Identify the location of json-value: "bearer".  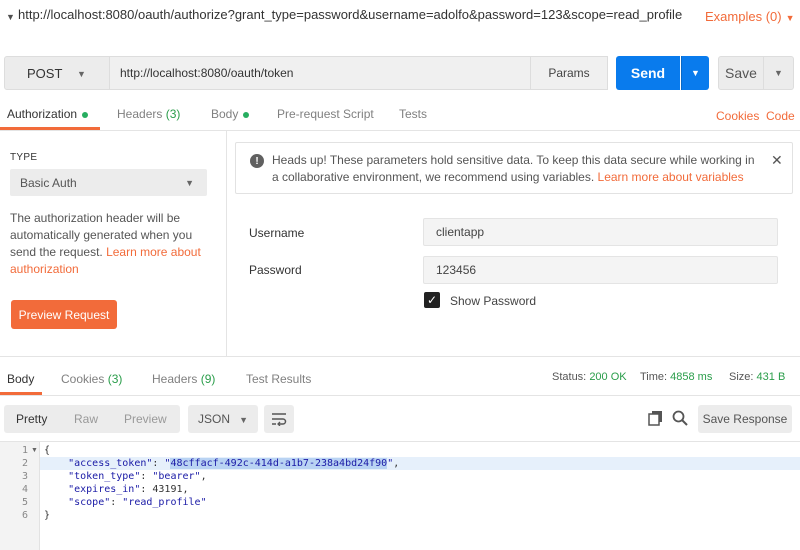
(176, 476).